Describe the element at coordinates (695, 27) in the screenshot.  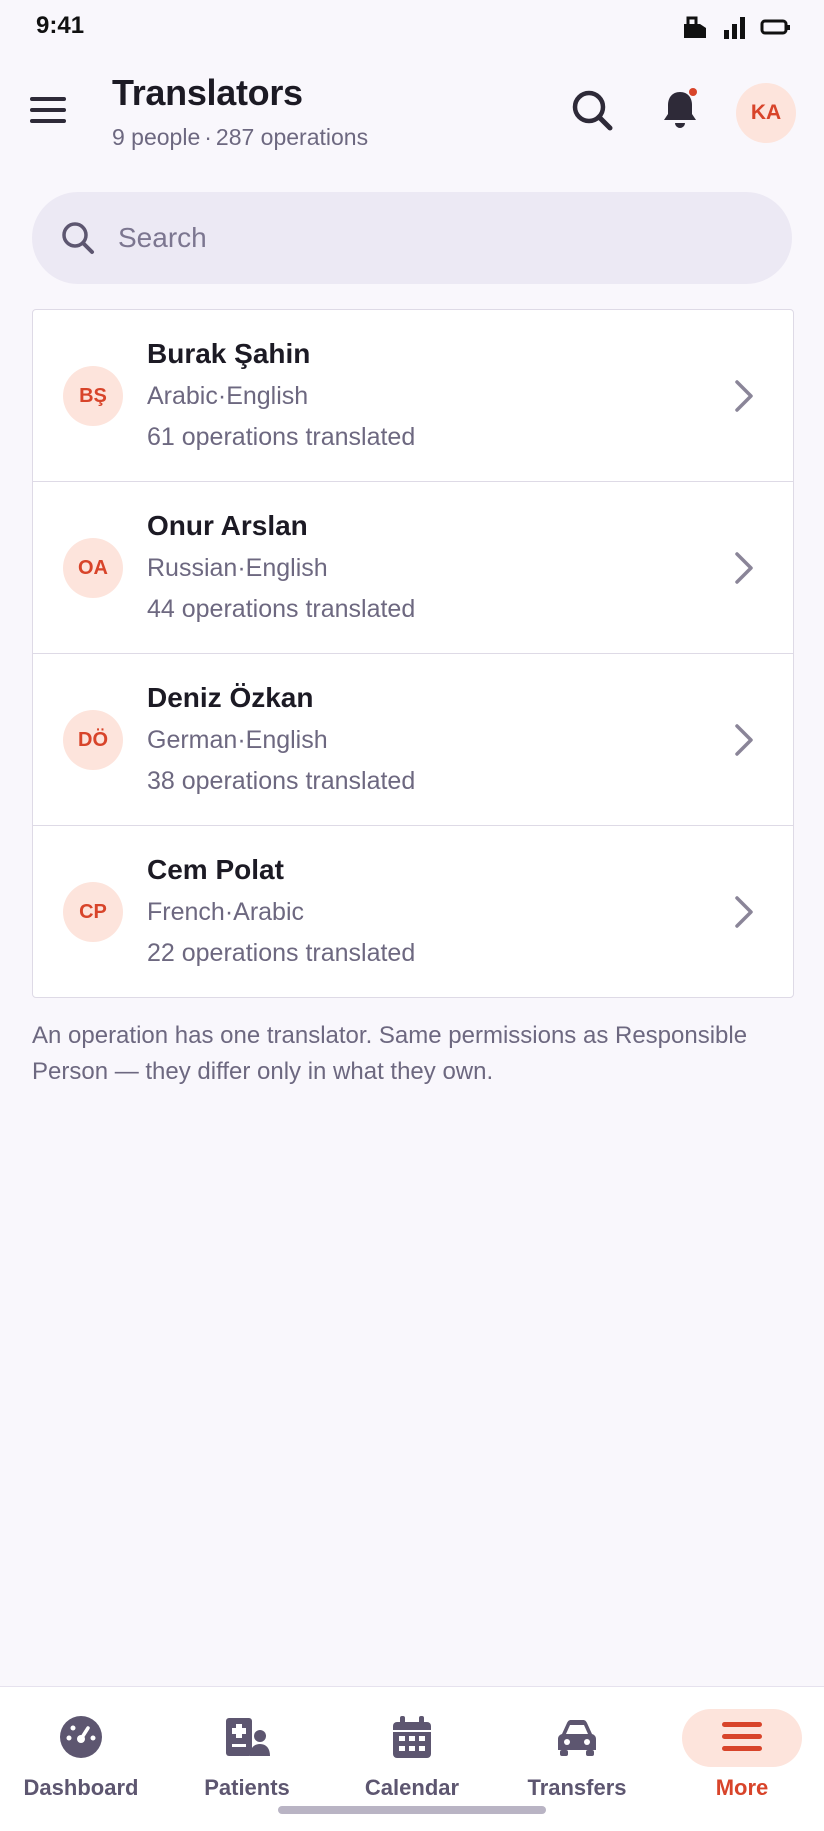
I see `sim-icon` at that location.